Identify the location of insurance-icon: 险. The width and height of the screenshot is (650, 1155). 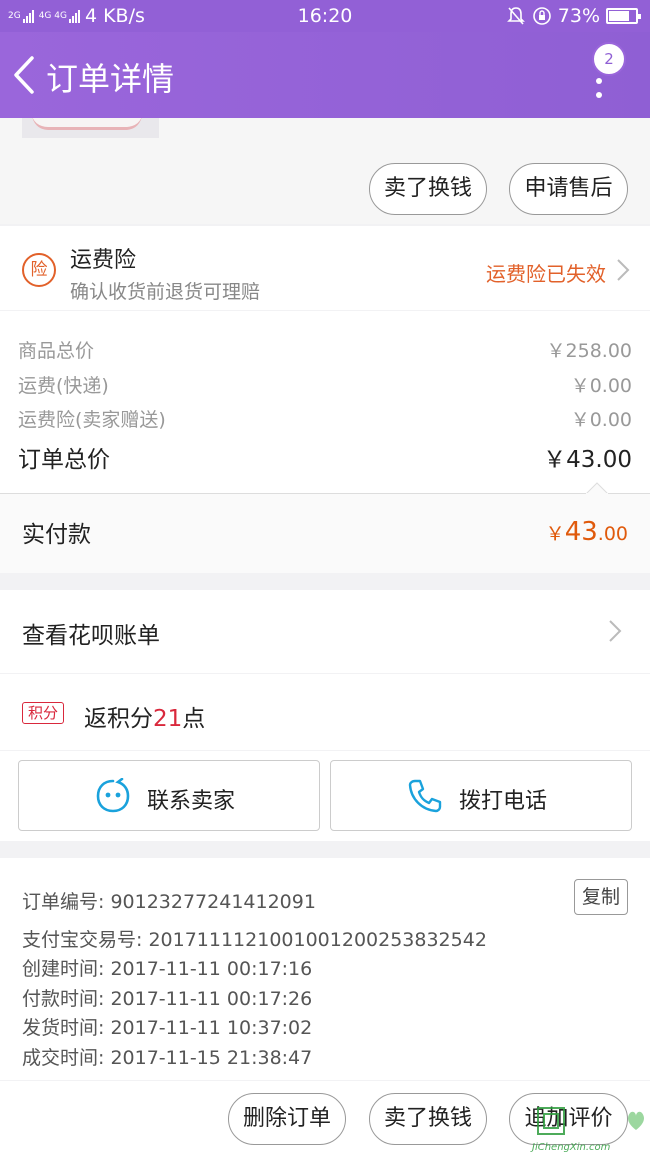
(39, 270).